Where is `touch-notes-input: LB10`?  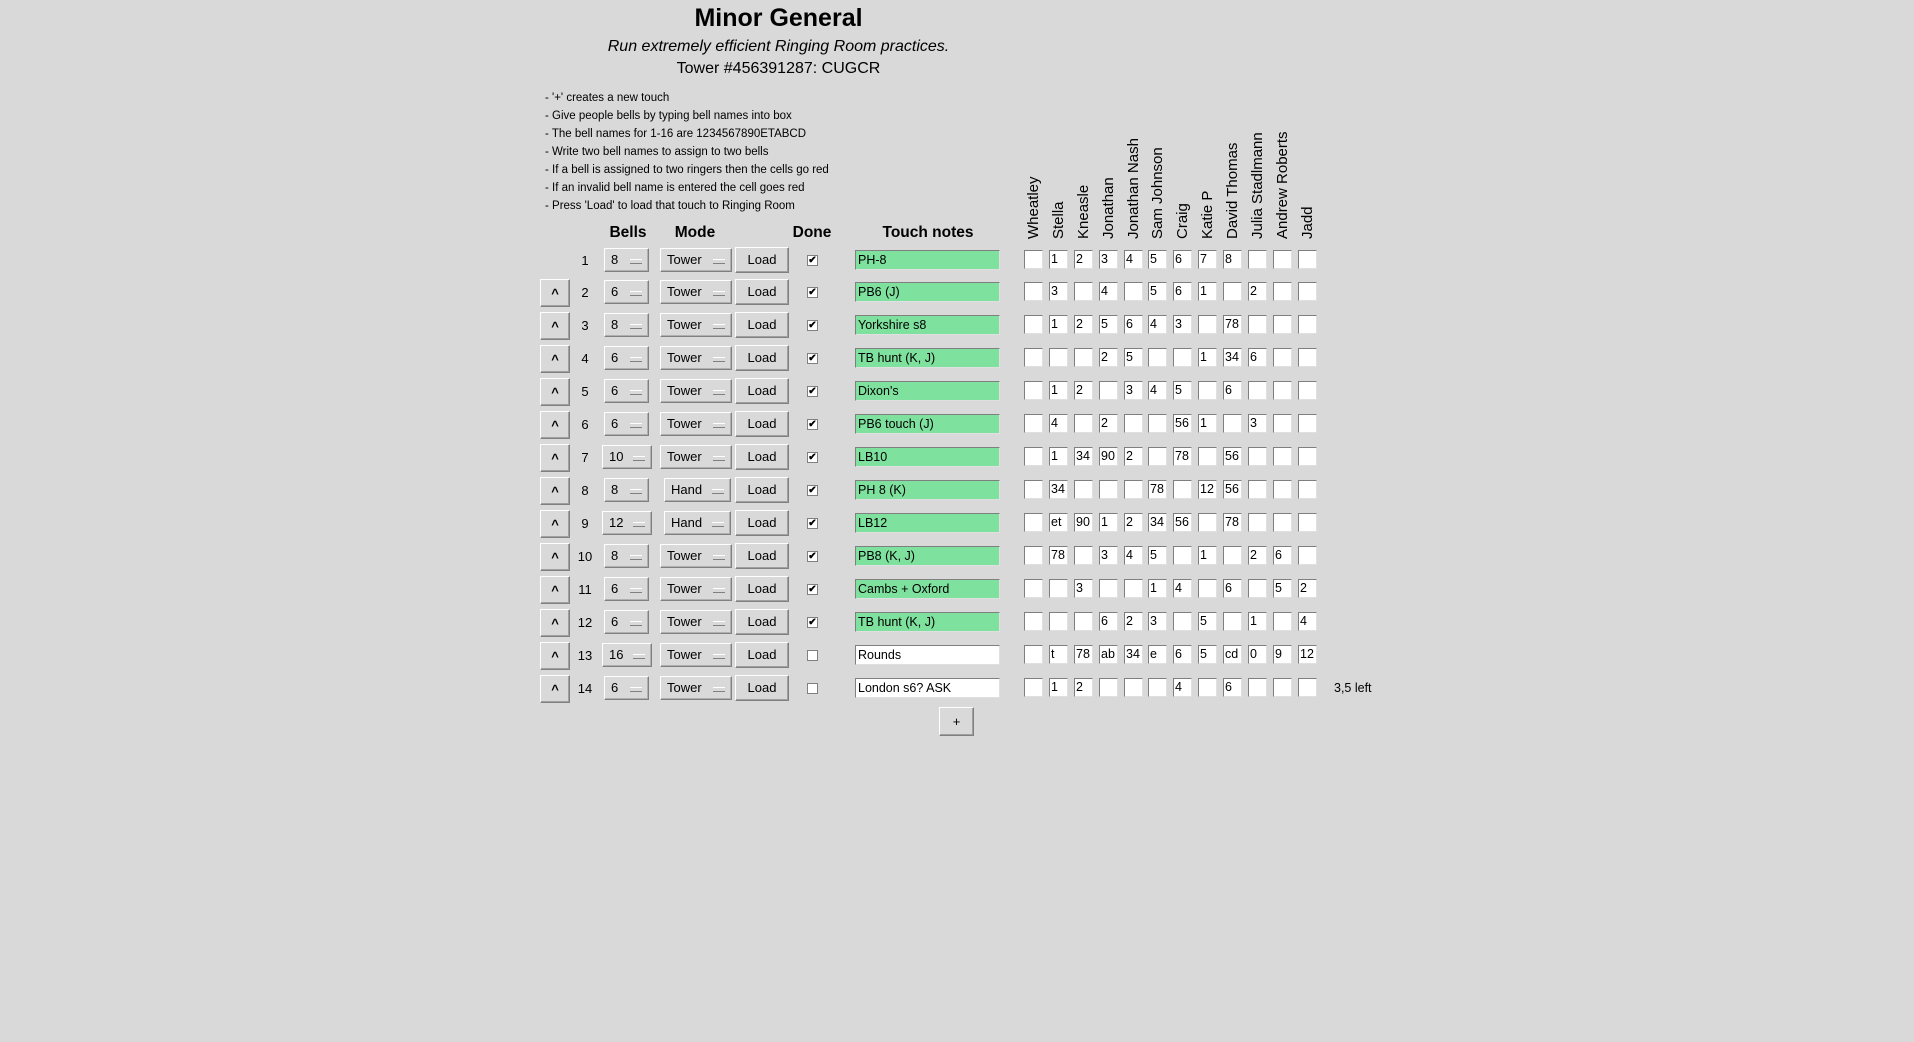
touch-notes-input: LB10 is located at coordinates (927, 457).